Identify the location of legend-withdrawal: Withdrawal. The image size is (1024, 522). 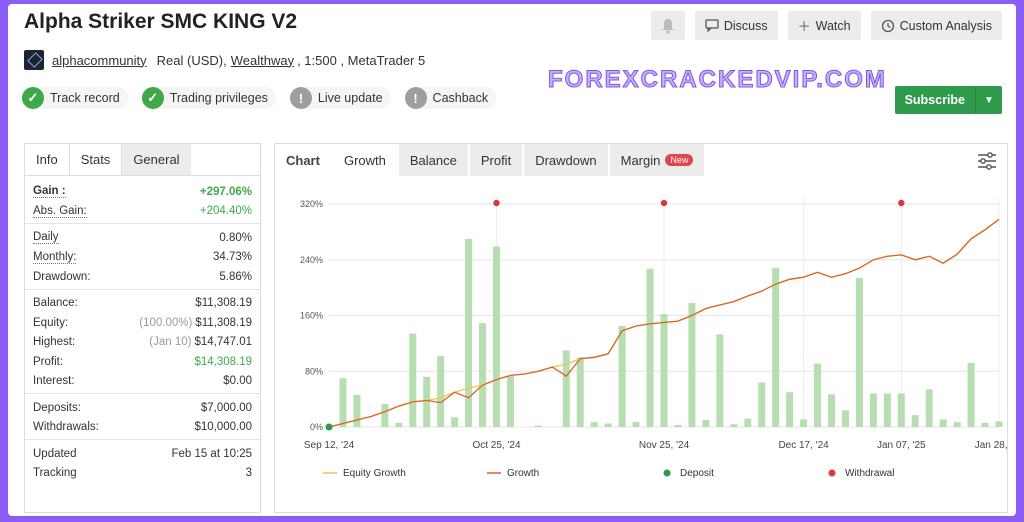
(869, 473).